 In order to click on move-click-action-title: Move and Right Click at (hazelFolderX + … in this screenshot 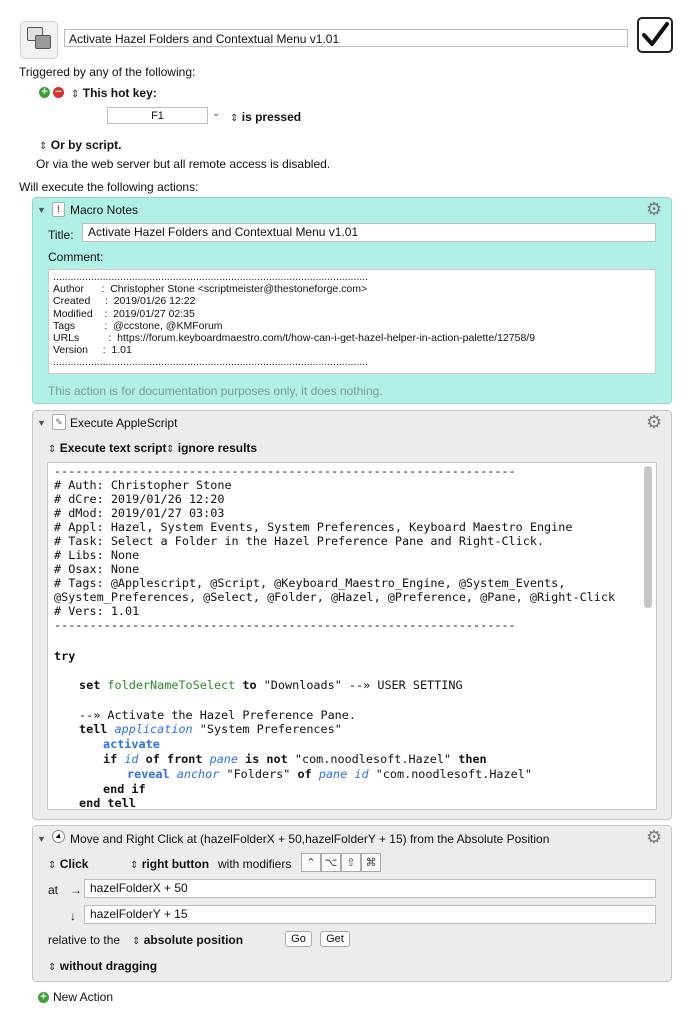, I will do `click(310, 839)`.